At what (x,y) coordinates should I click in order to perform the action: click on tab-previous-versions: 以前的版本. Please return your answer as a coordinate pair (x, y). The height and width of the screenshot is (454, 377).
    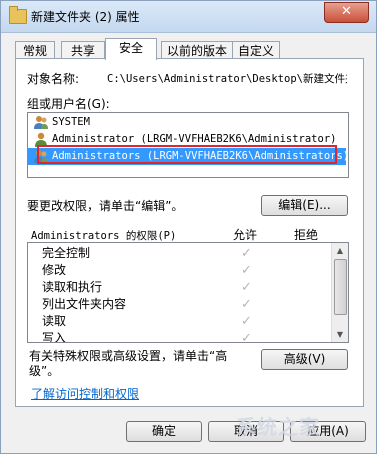
    Looking at the image, I should click on (197, 50).